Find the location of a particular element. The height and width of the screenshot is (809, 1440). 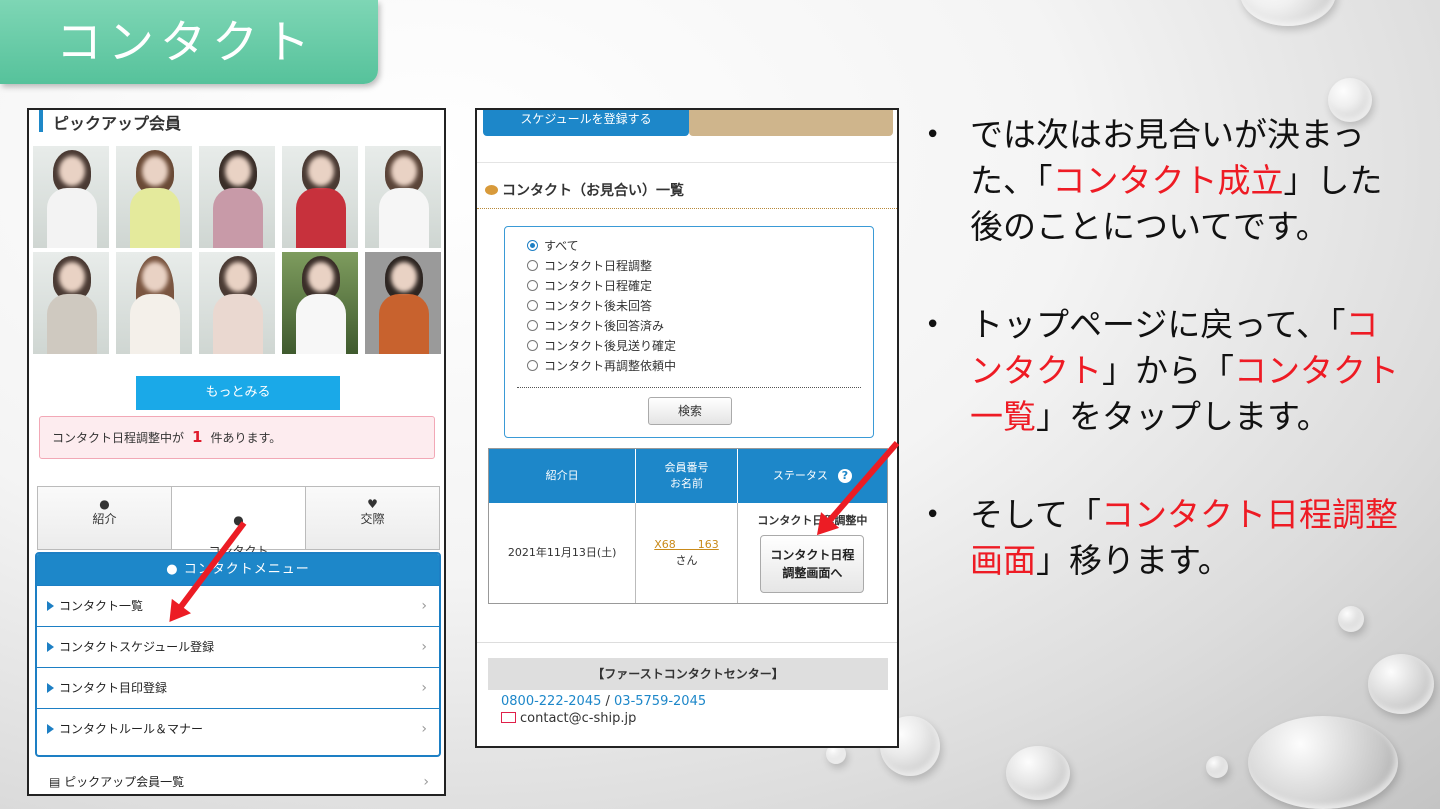

filter-option-all: すべて is located at coordinates (553, 246).